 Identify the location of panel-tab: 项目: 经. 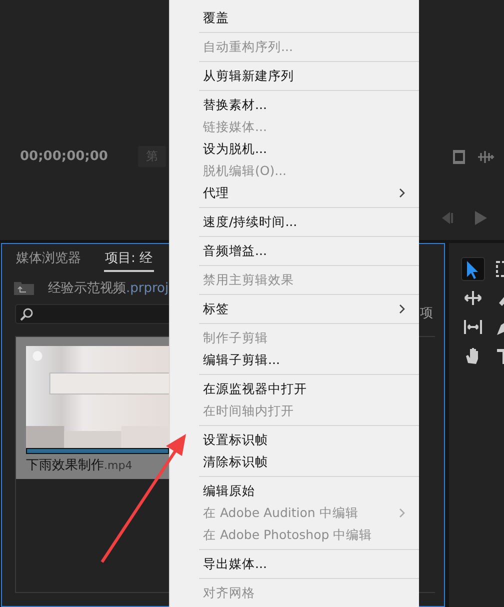
(129, 260).